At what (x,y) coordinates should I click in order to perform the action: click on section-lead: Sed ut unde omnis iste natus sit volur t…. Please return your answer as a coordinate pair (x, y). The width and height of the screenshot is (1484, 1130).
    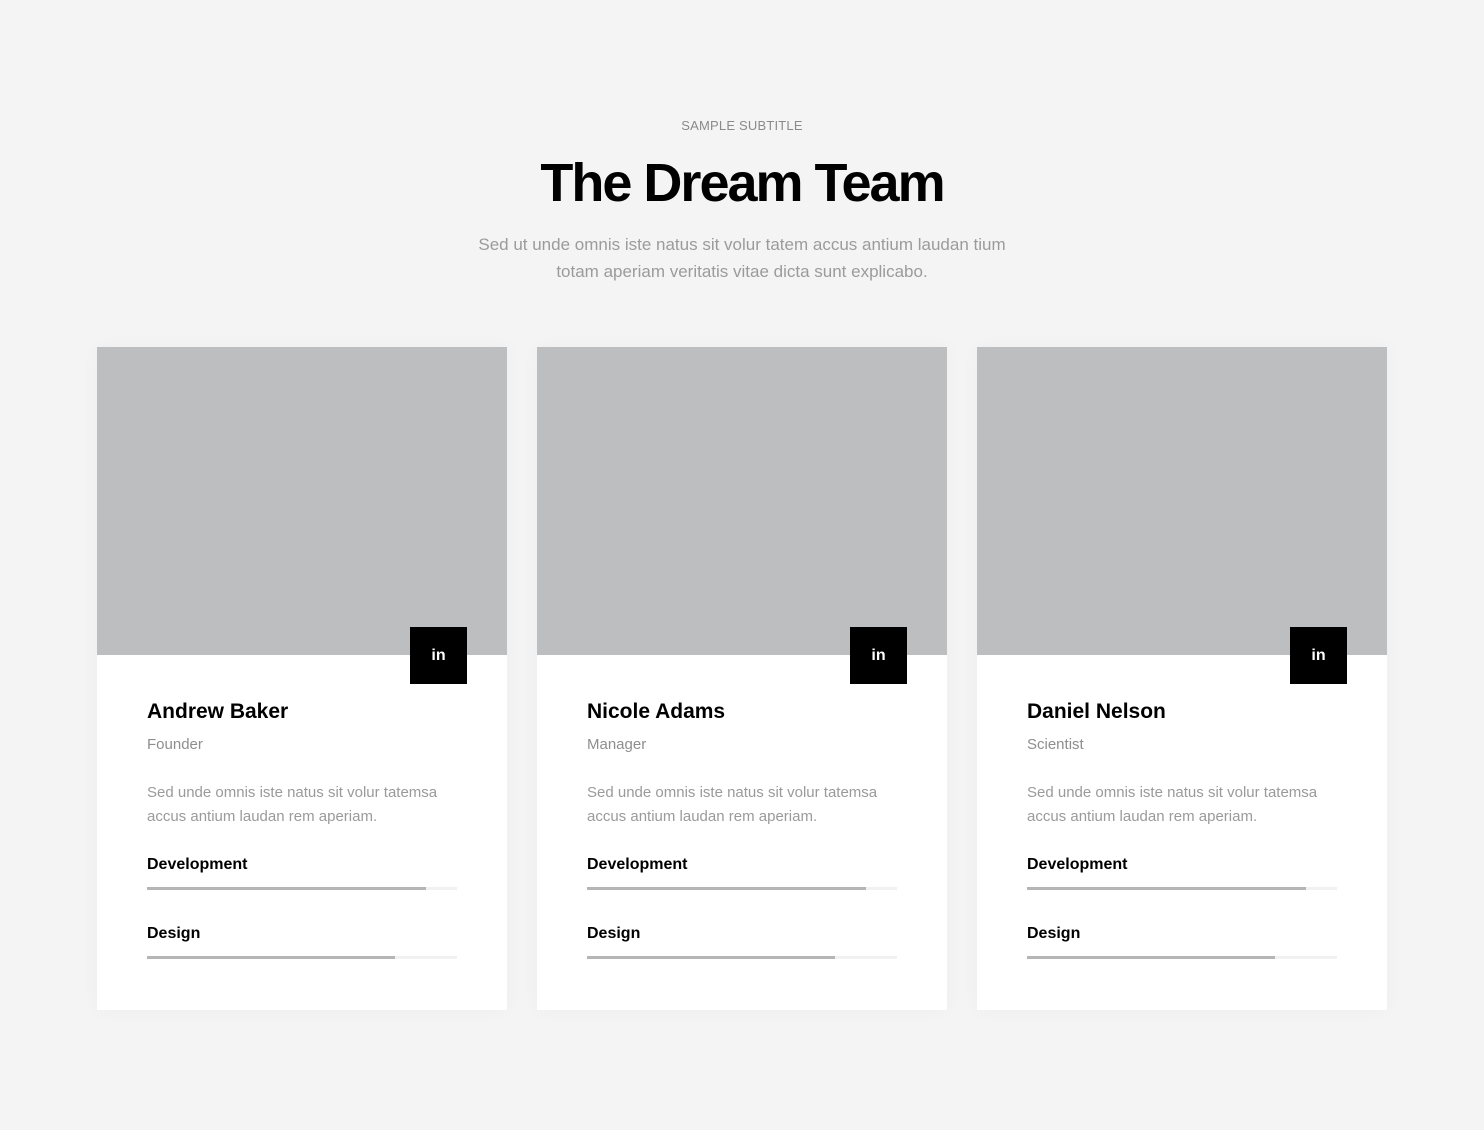
    Looking at the image, I should click on (742, 258).